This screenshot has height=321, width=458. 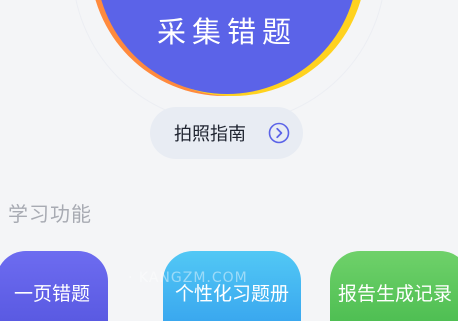 I want to click on chevron-right-circle-icon, so click(x=279, y=133).